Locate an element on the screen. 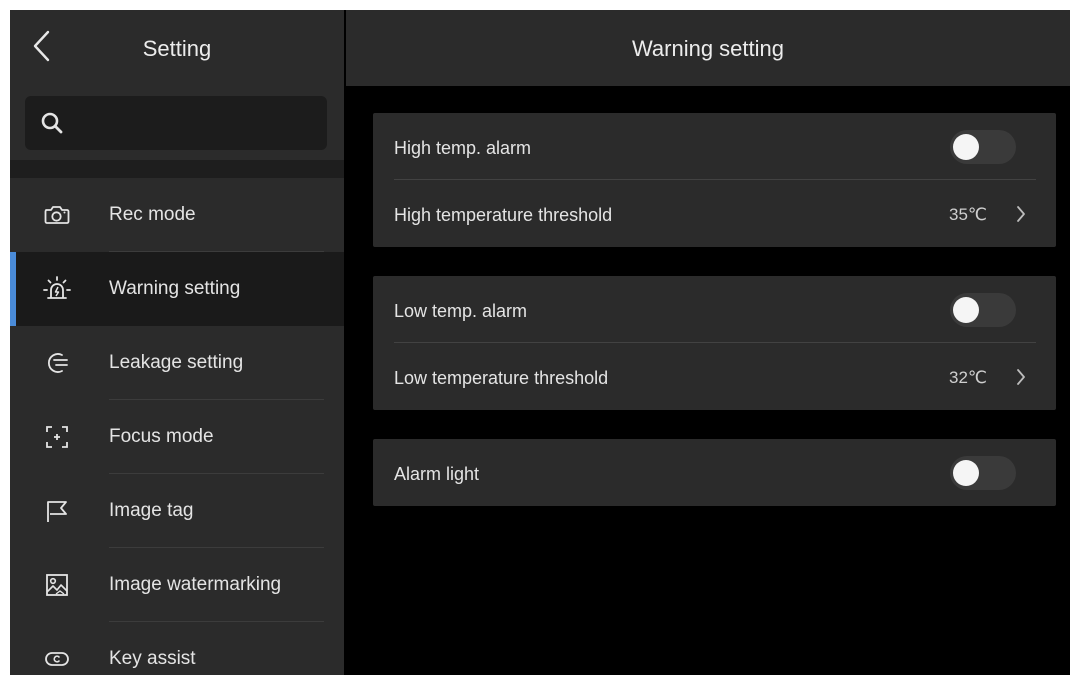  low-temp-threshold-value: 32℃ is located at coordinates (968, 377).